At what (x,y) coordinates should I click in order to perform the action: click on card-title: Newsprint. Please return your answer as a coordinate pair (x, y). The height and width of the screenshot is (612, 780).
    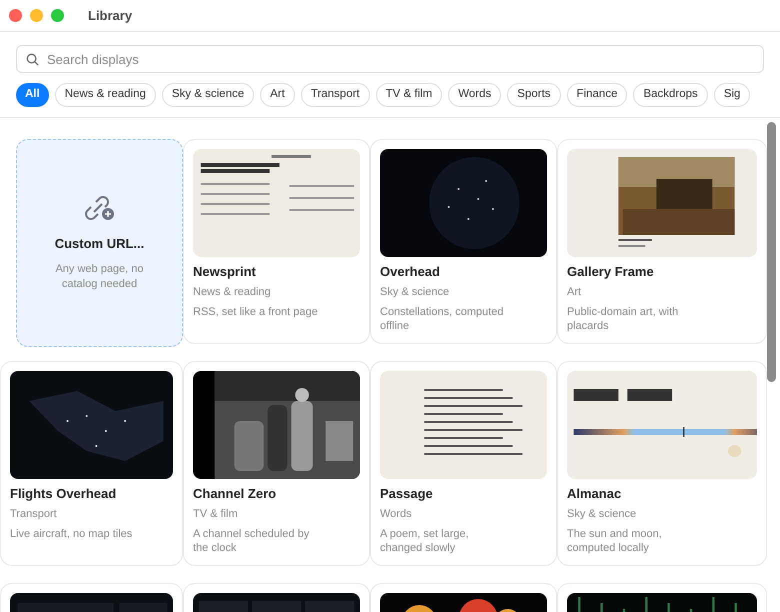
    Looking at the image, I should click on (225, 272).